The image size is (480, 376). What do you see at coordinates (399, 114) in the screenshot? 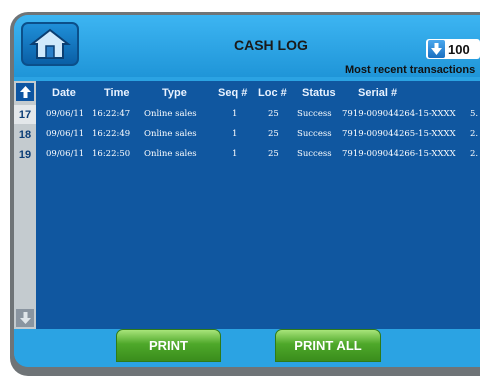
I see `cell-serial: 7919-009044264-15-XXXX` at bounding box center [399, 114].